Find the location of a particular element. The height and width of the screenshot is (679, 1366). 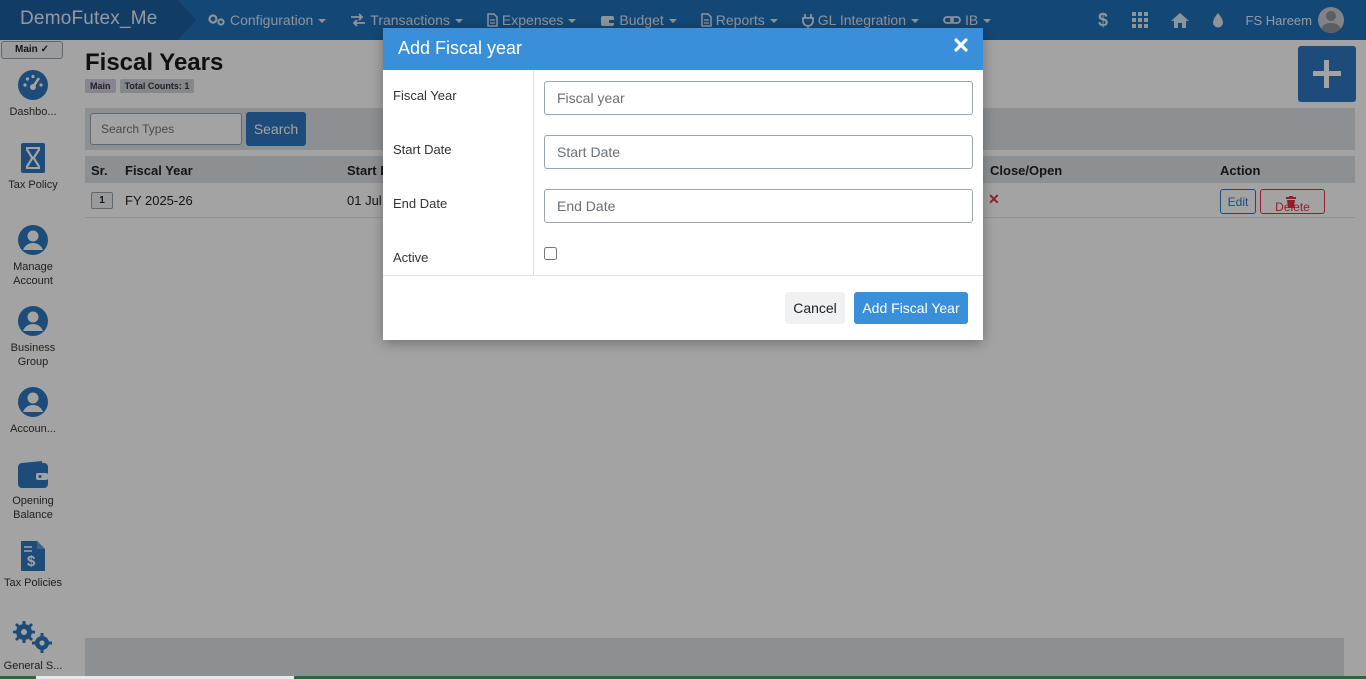

close-icon is located at coordinates (961, 45).